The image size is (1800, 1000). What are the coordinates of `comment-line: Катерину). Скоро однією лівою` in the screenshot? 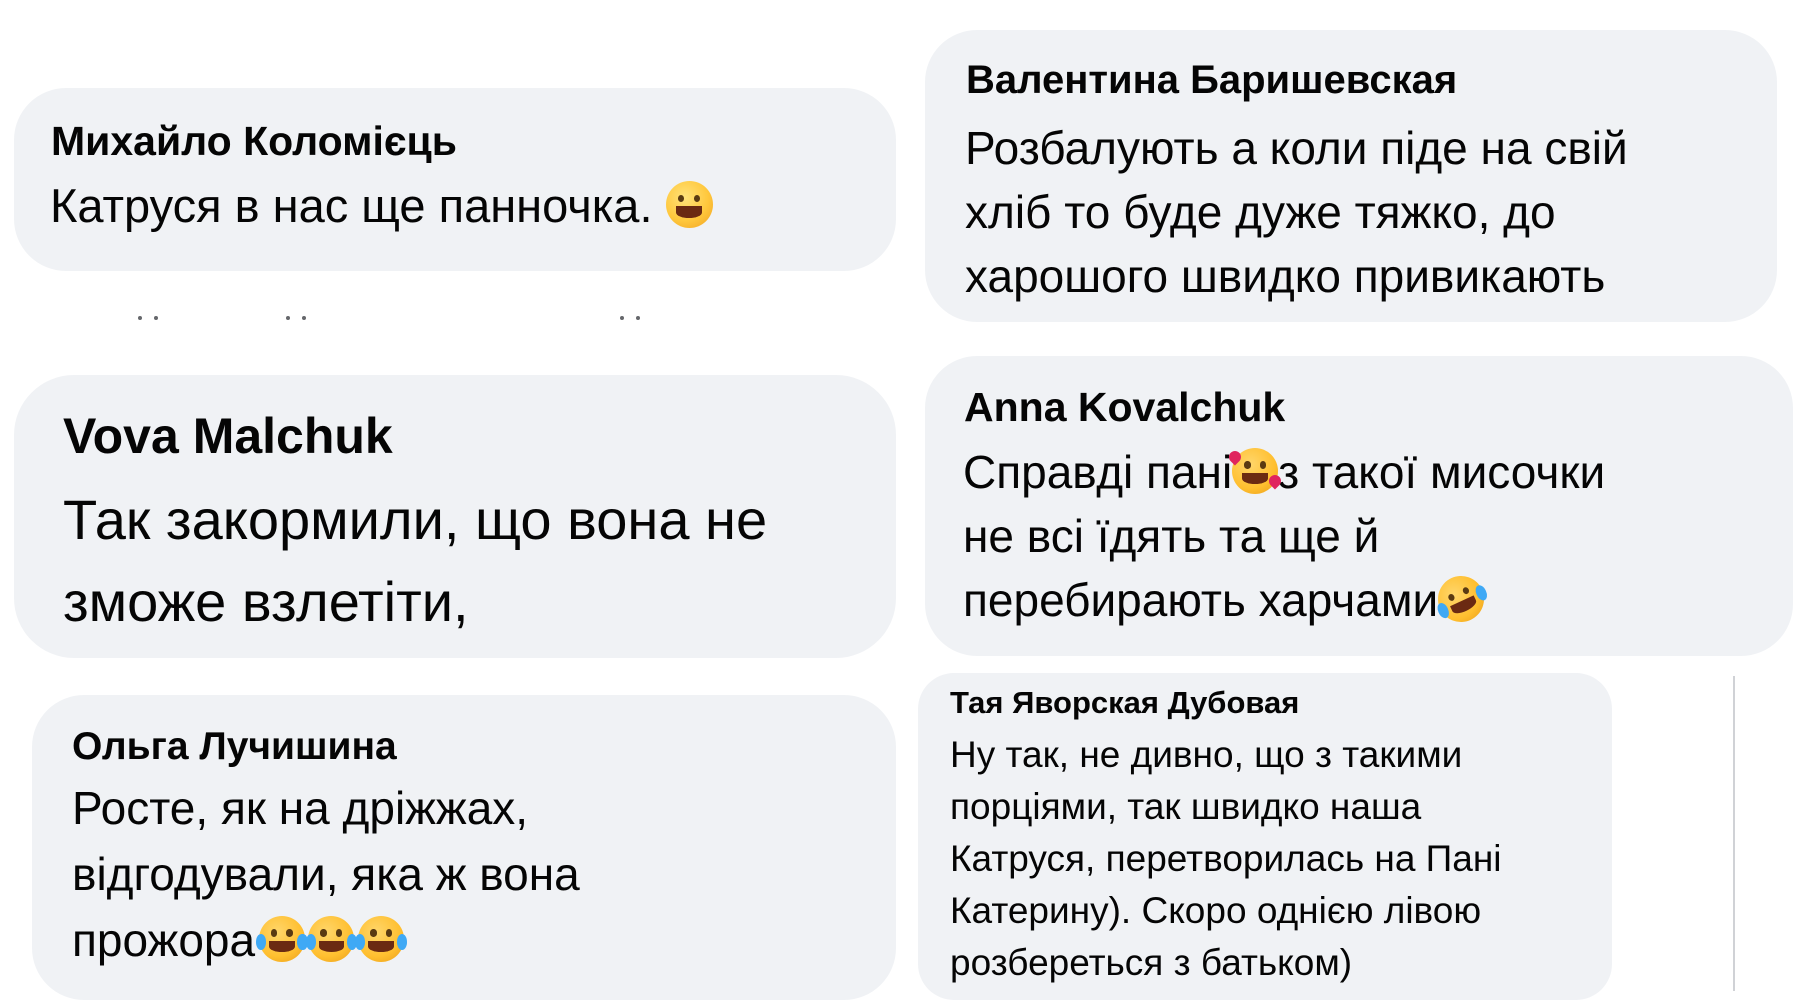 It's located at (1216, 910).